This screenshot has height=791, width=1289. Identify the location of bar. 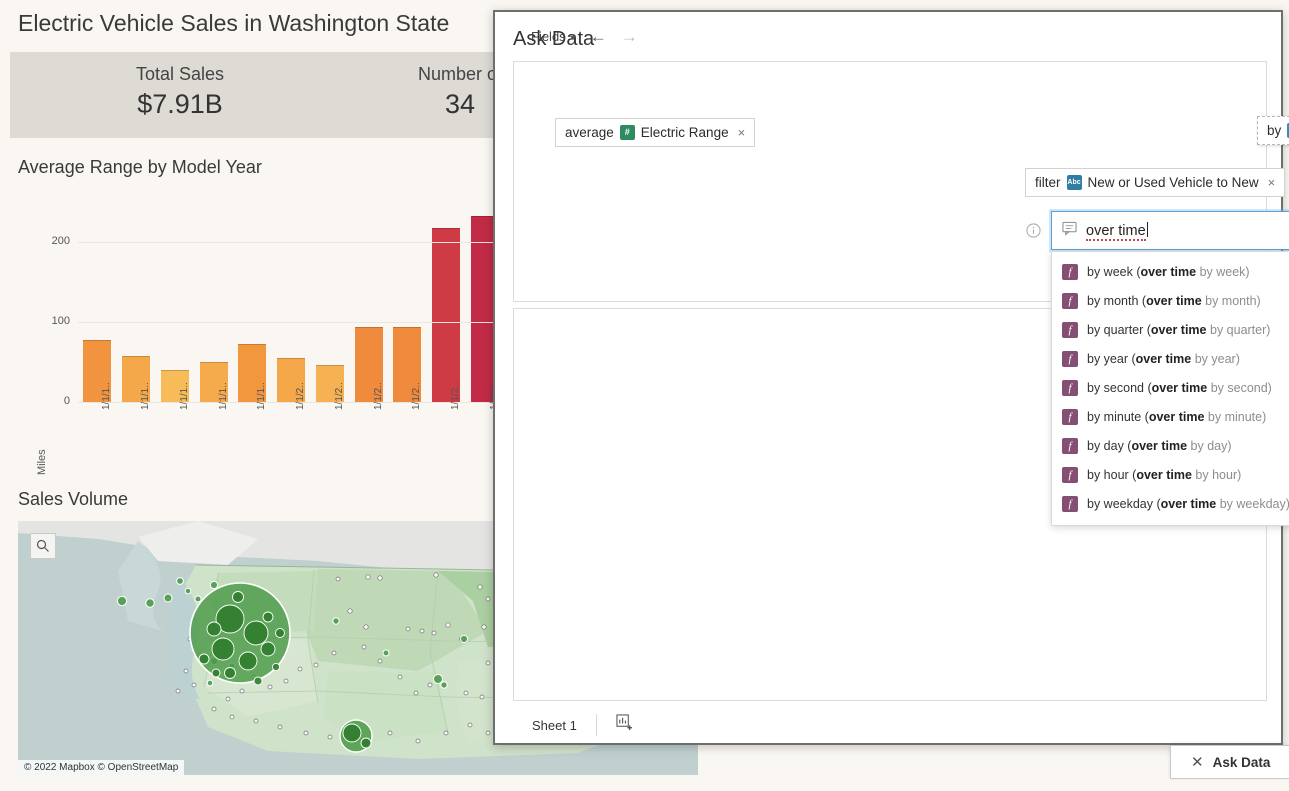
(446, 315).